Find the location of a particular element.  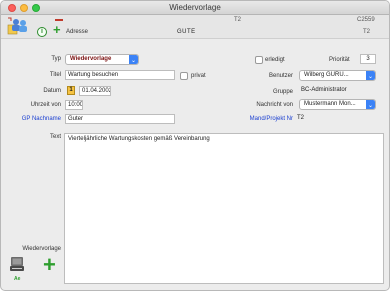

typ-value: Wiedervorlage is located at coordinates (91, 59).